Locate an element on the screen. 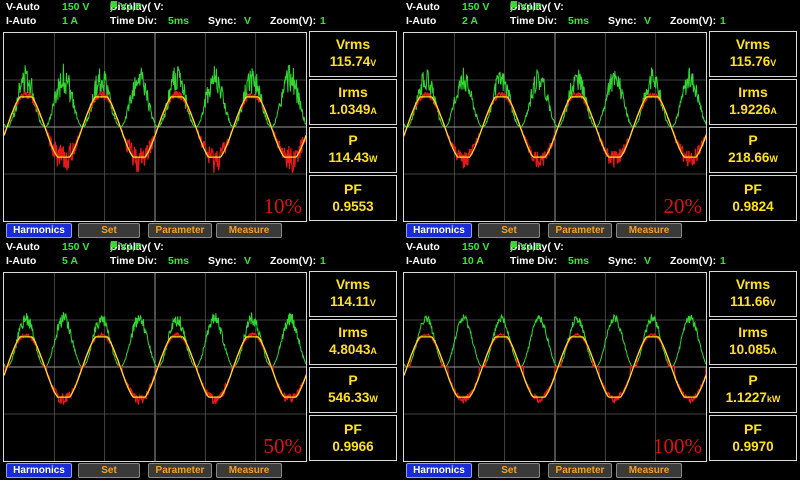 Image resolution: width=800 pixels, height=480 pixels. pf-cell: PF 0.9553 is located at coordinates (353, 198).